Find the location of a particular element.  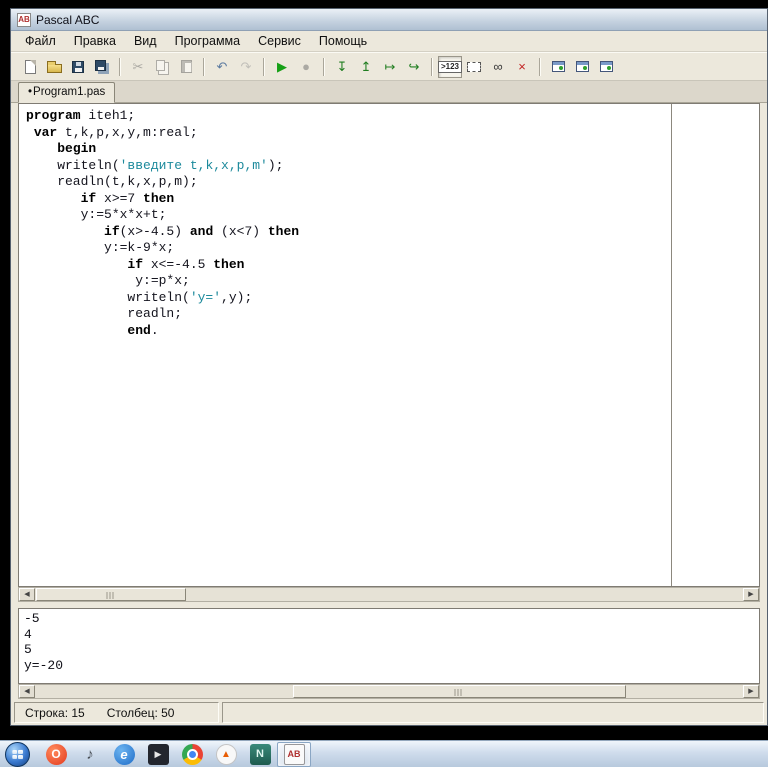

code-line: y:=k-9*x; is located at coordinates (392, 248).